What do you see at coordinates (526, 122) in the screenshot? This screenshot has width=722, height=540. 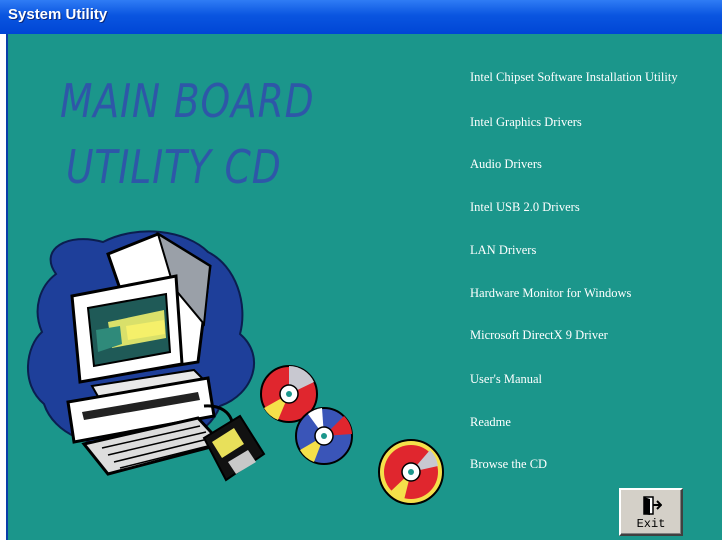 I see `menu-item-intel-graphics: Intel Graphics Drivers` at bounding box center [526, 122].